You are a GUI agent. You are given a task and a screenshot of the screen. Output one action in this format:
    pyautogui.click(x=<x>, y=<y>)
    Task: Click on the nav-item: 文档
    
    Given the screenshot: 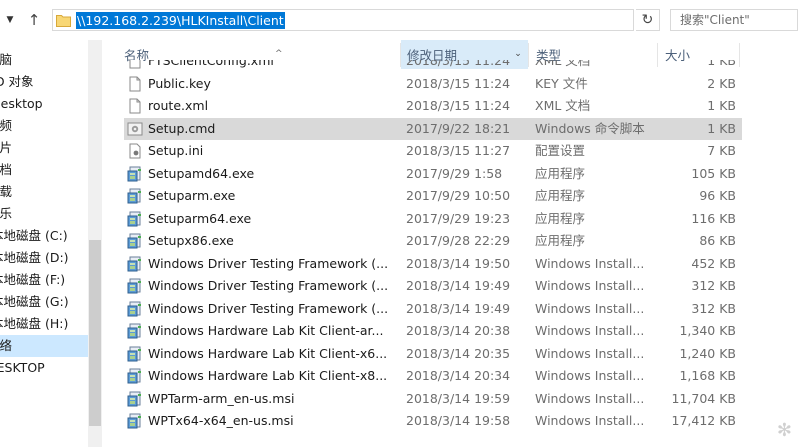 What is the action you would take?
    pyautogui.click(x=44, y=170)
    